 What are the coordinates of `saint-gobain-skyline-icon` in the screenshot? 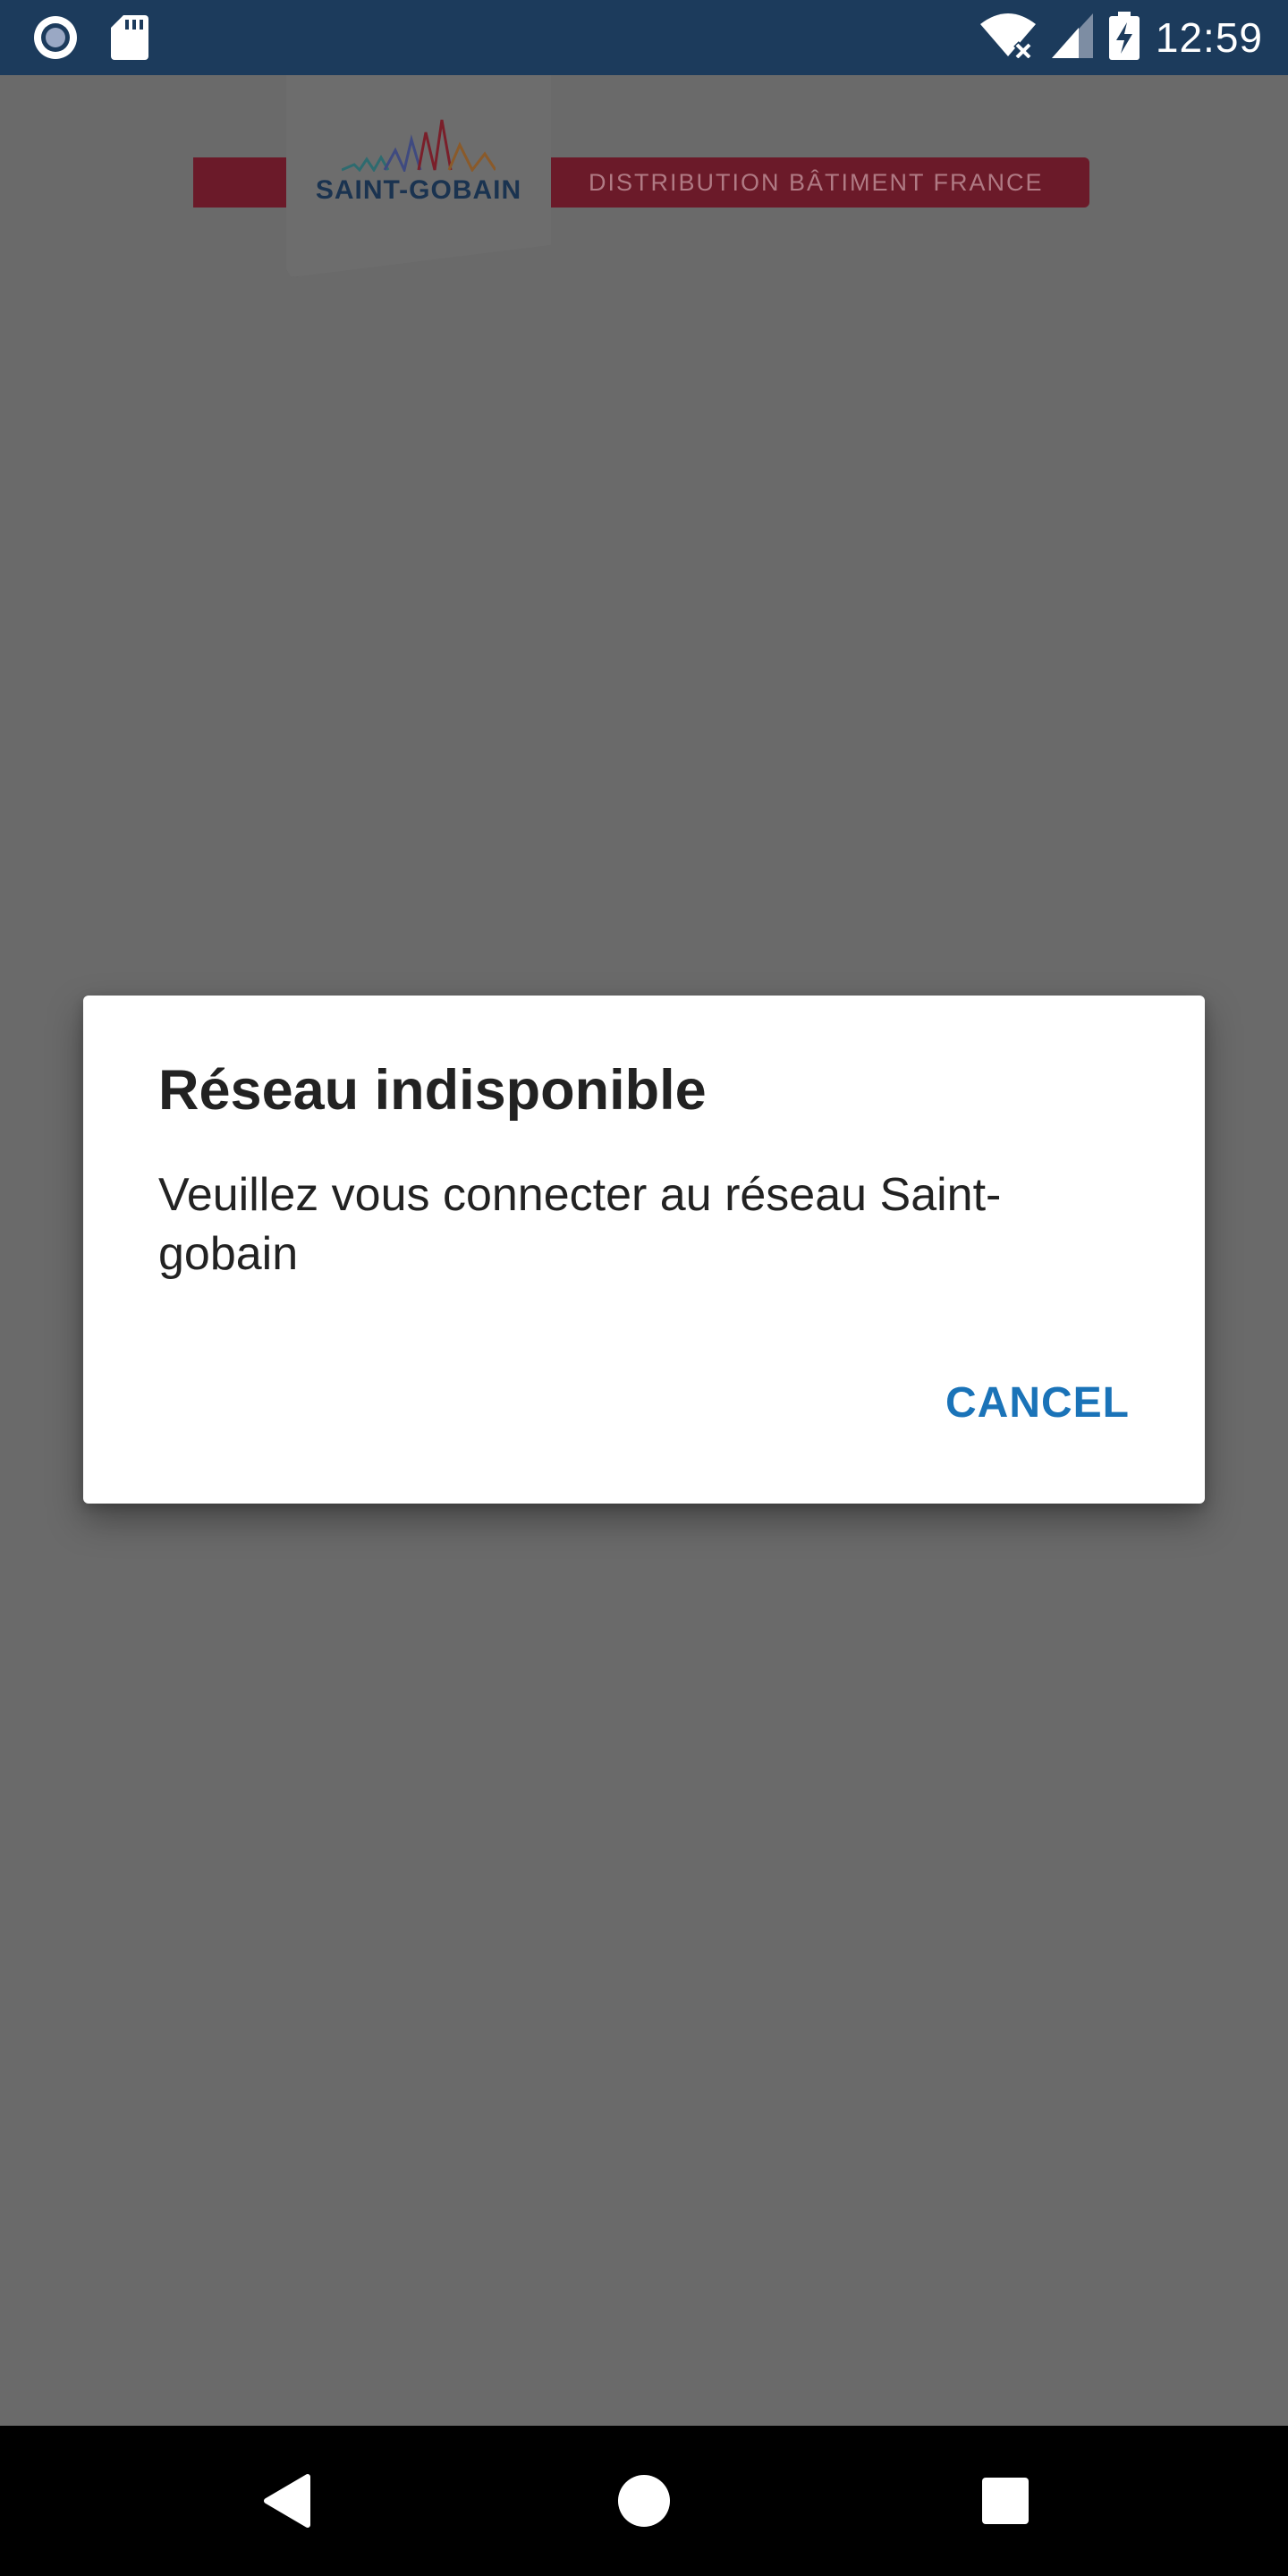 It's located at (419, 145).